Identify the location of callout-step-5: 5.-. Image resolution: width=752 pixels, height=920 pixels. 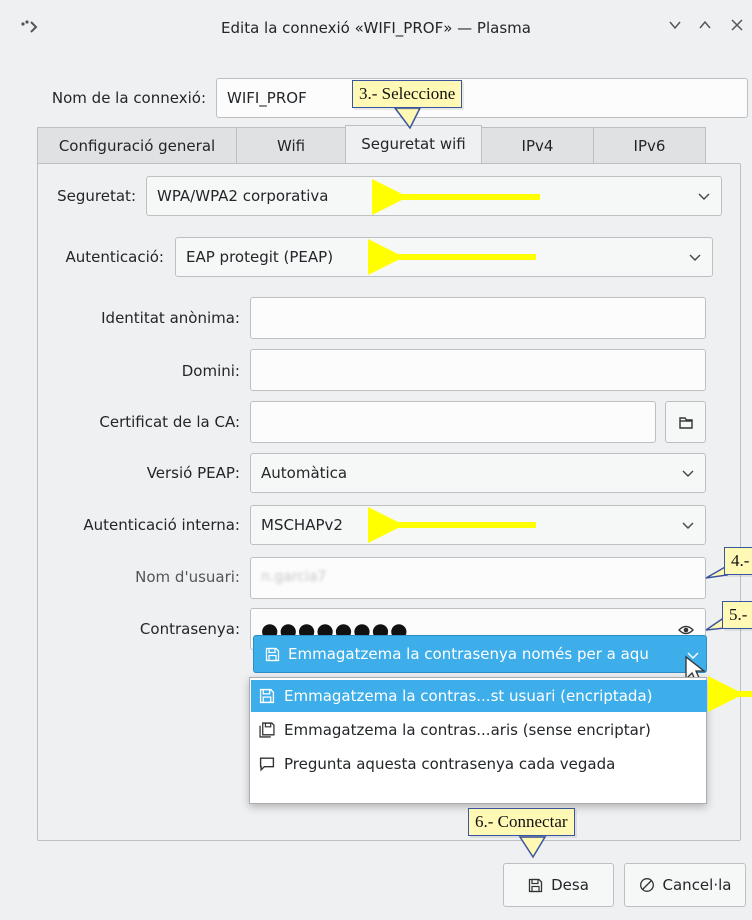
(737, 615).